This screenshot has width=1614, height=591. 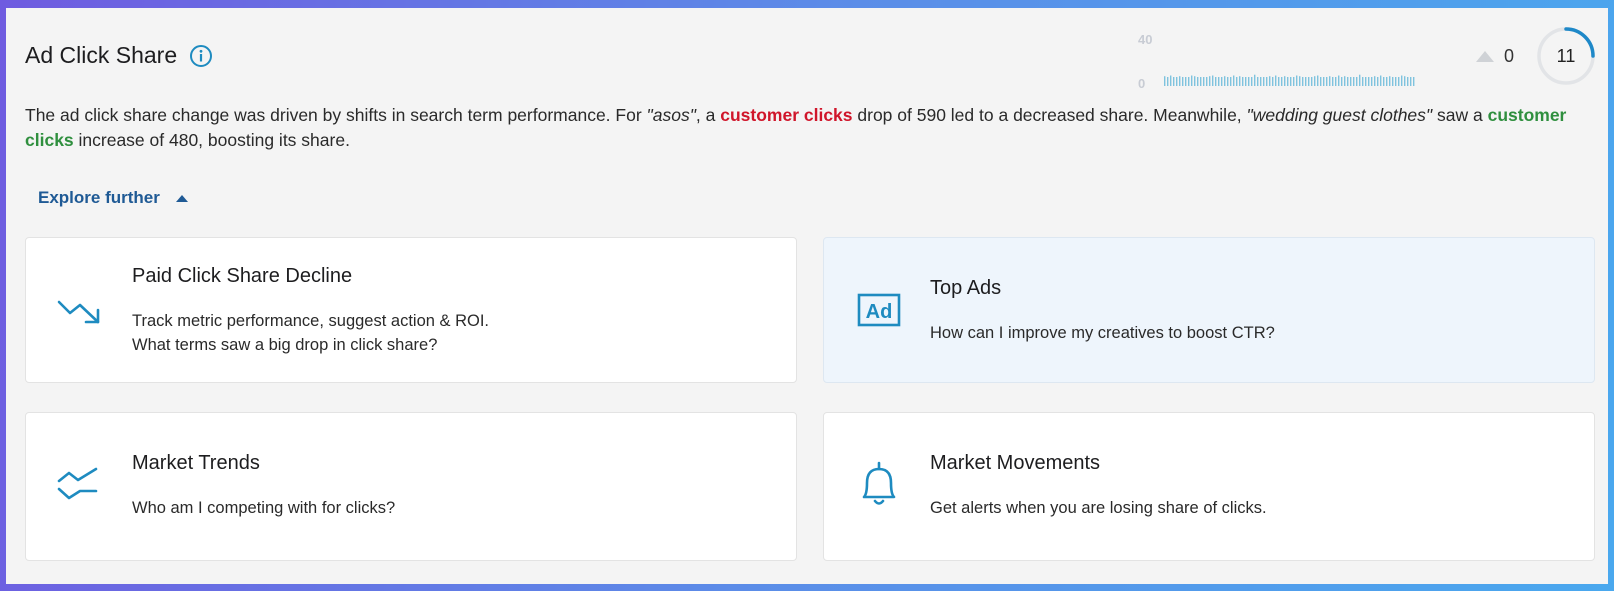 What do you see at coordinates (671, 115) in the screenshot?
I see `search-term-asos: "asos"` at bounding box center [671, 115].